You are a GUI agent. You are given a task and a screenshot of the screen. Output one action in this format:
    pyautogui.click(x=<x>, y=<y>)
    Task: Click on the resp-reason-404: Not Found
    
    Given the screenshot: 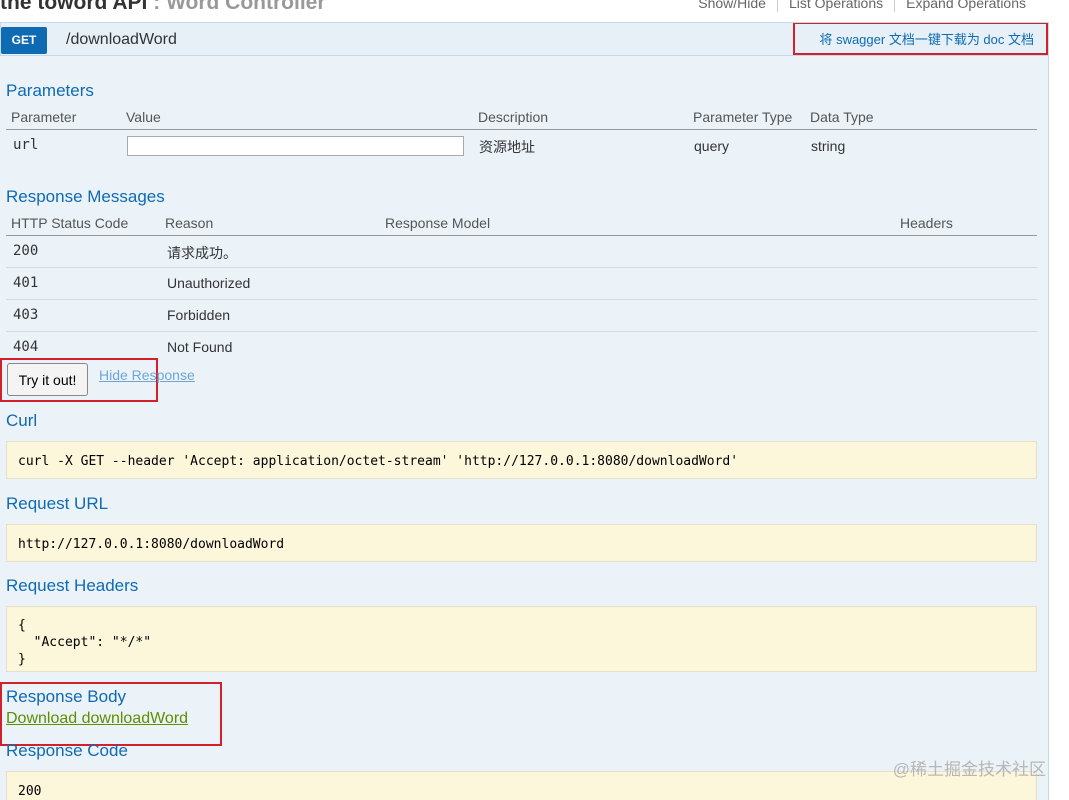 What is the action you would take?
    pyautogui.click(x=200, y=347)
    